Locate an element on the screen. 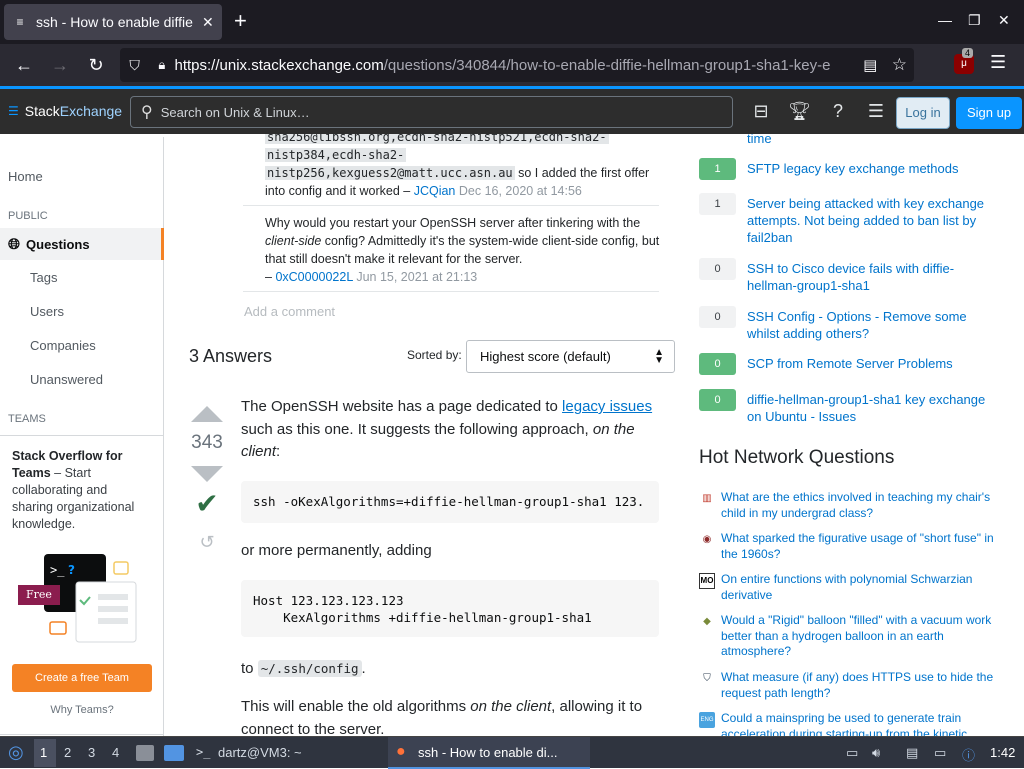 The height and width of the screenshot is (769, 1024). reload-icon: ↻ is located at coordinates (96, 65).